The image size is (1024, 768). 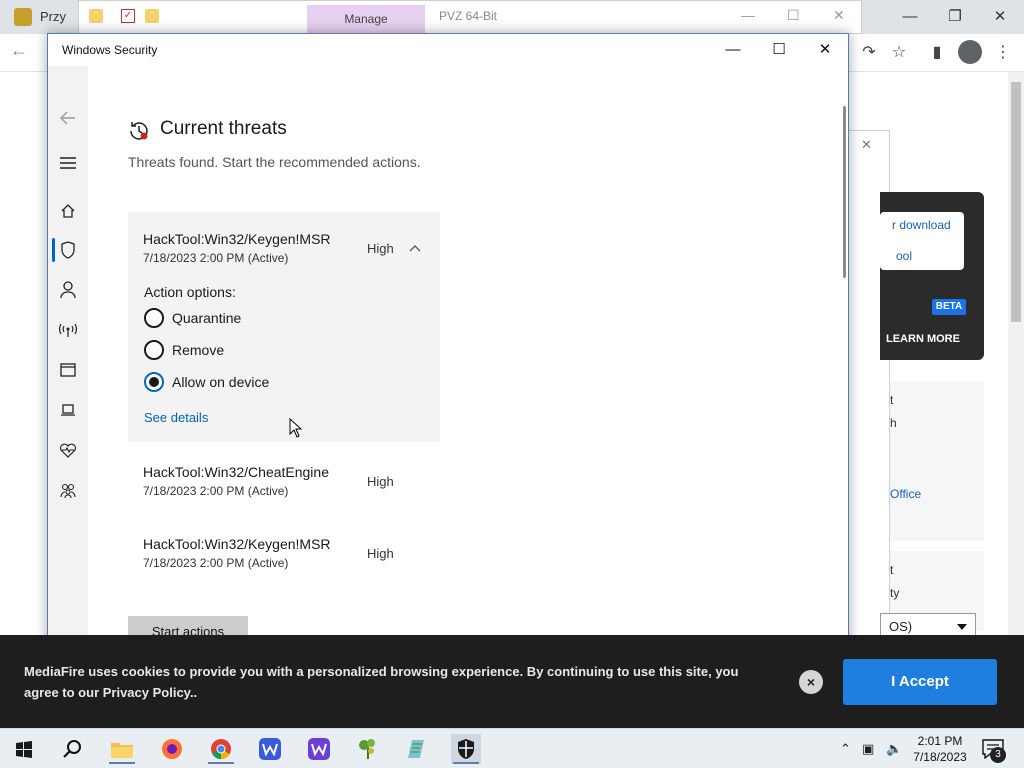 I want to click on wifi-antenna-icon, so click(x=68, y=330).